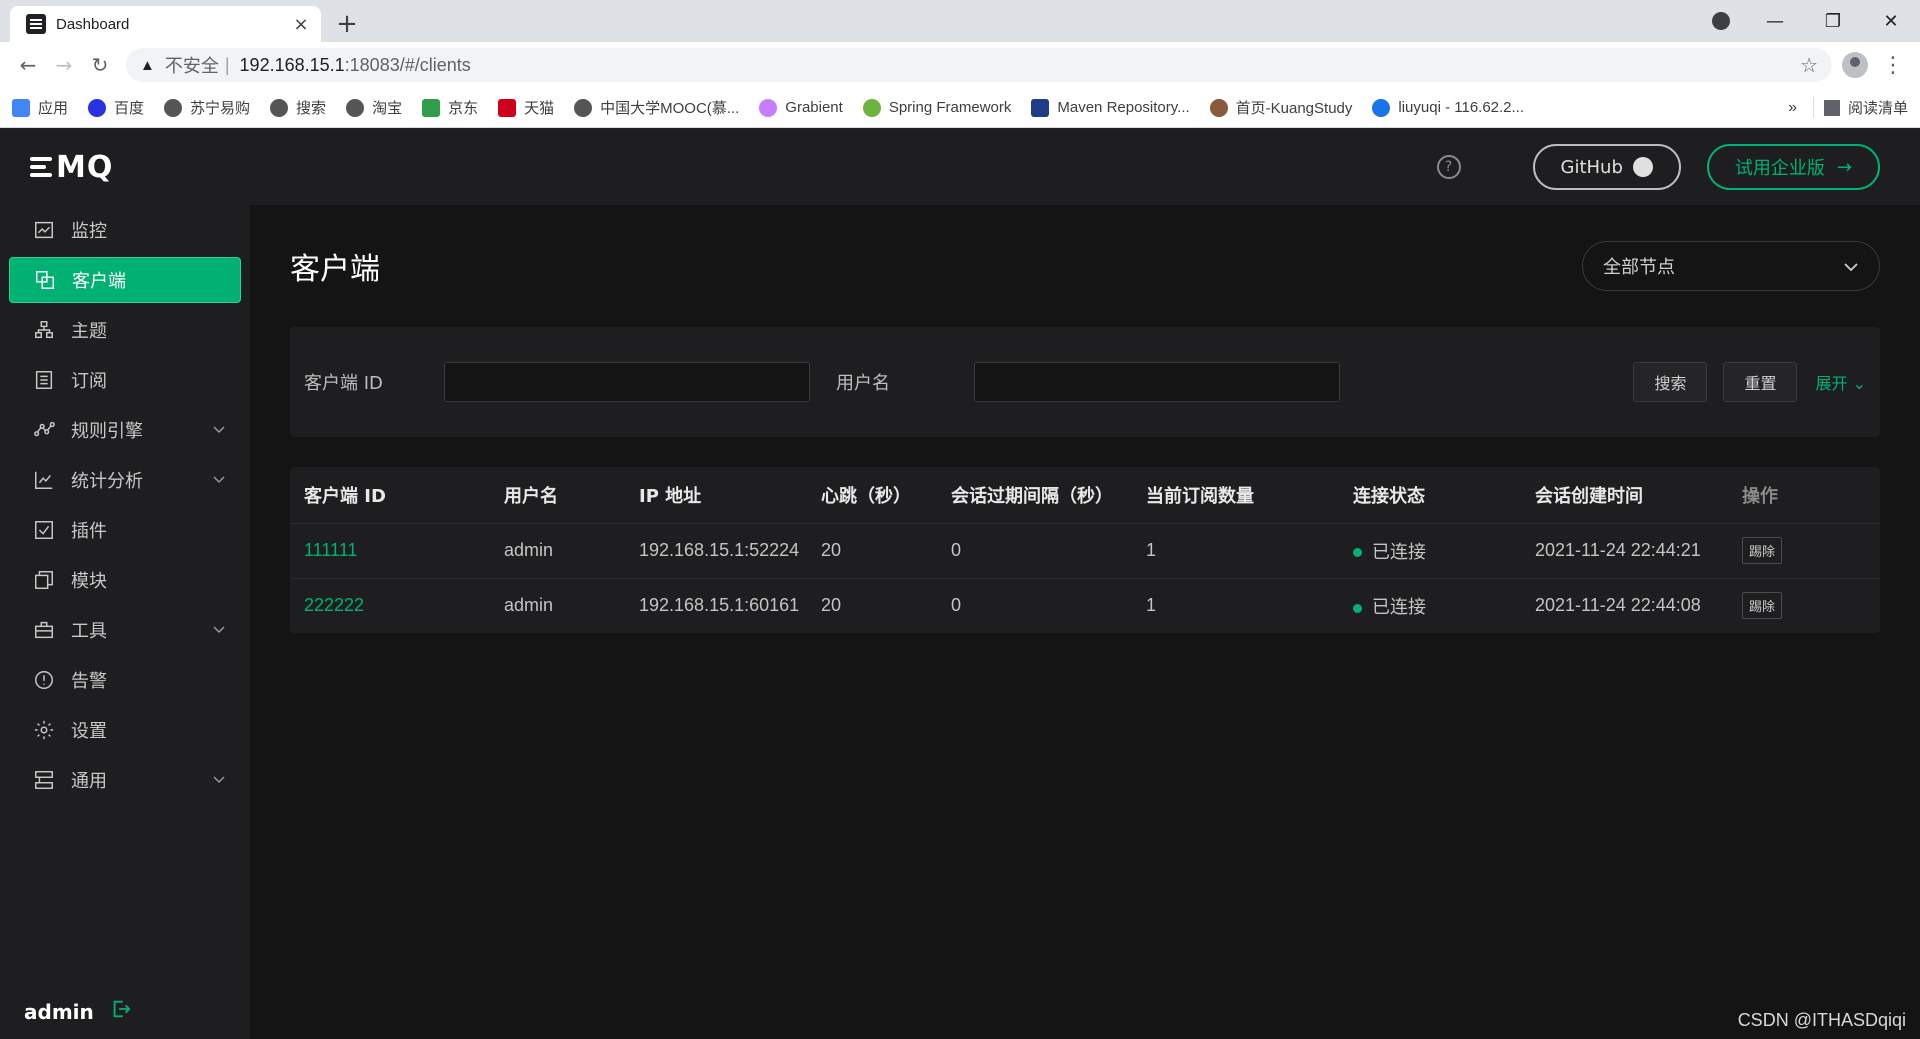  What do you see at coordinates (125, 230) in the screenshot?
I see `sidebar-item-monitor: 监控` at bounding box center [125, 230].